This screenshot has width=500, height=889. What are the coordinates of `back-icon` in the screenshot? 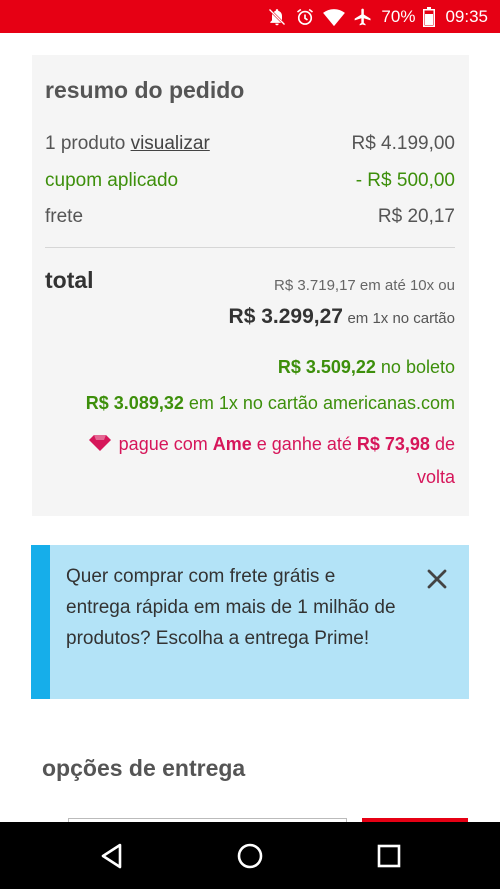 It's located at (112, 856).